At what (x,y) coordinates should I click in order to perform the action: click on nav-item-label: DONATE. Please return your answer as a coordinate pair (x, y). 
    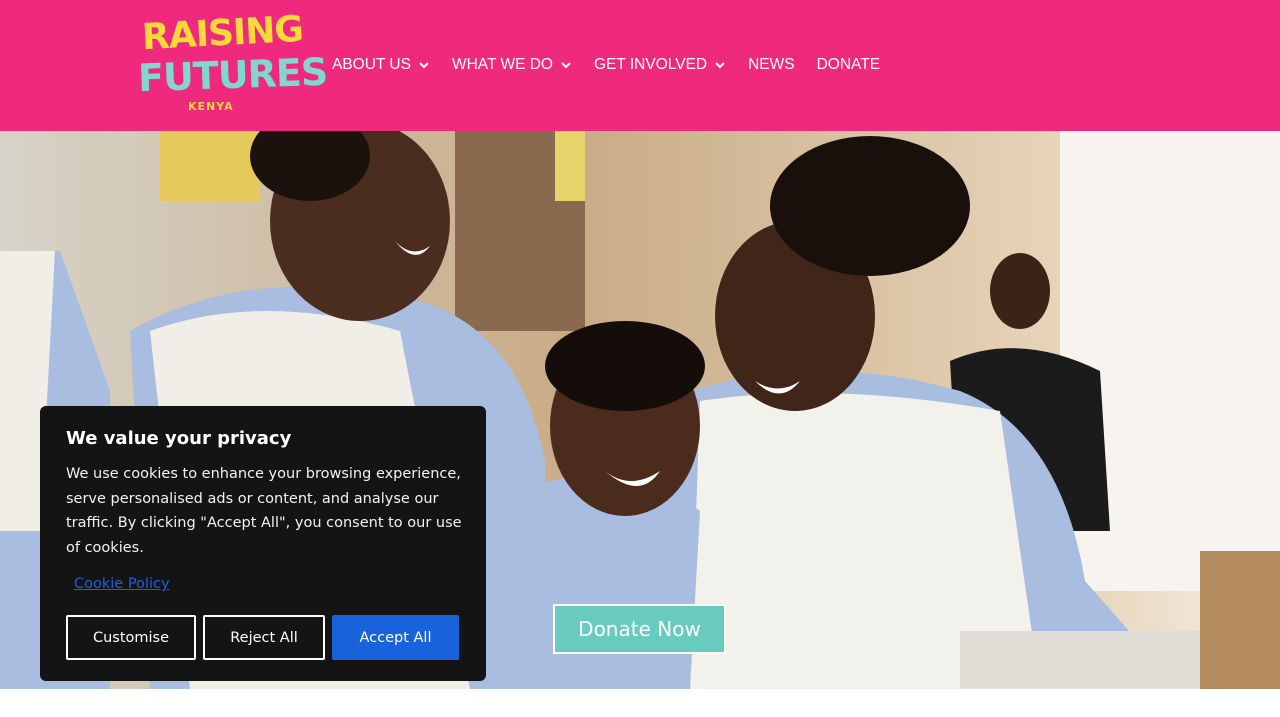
    Looking at the image, I should click on (848, 64).